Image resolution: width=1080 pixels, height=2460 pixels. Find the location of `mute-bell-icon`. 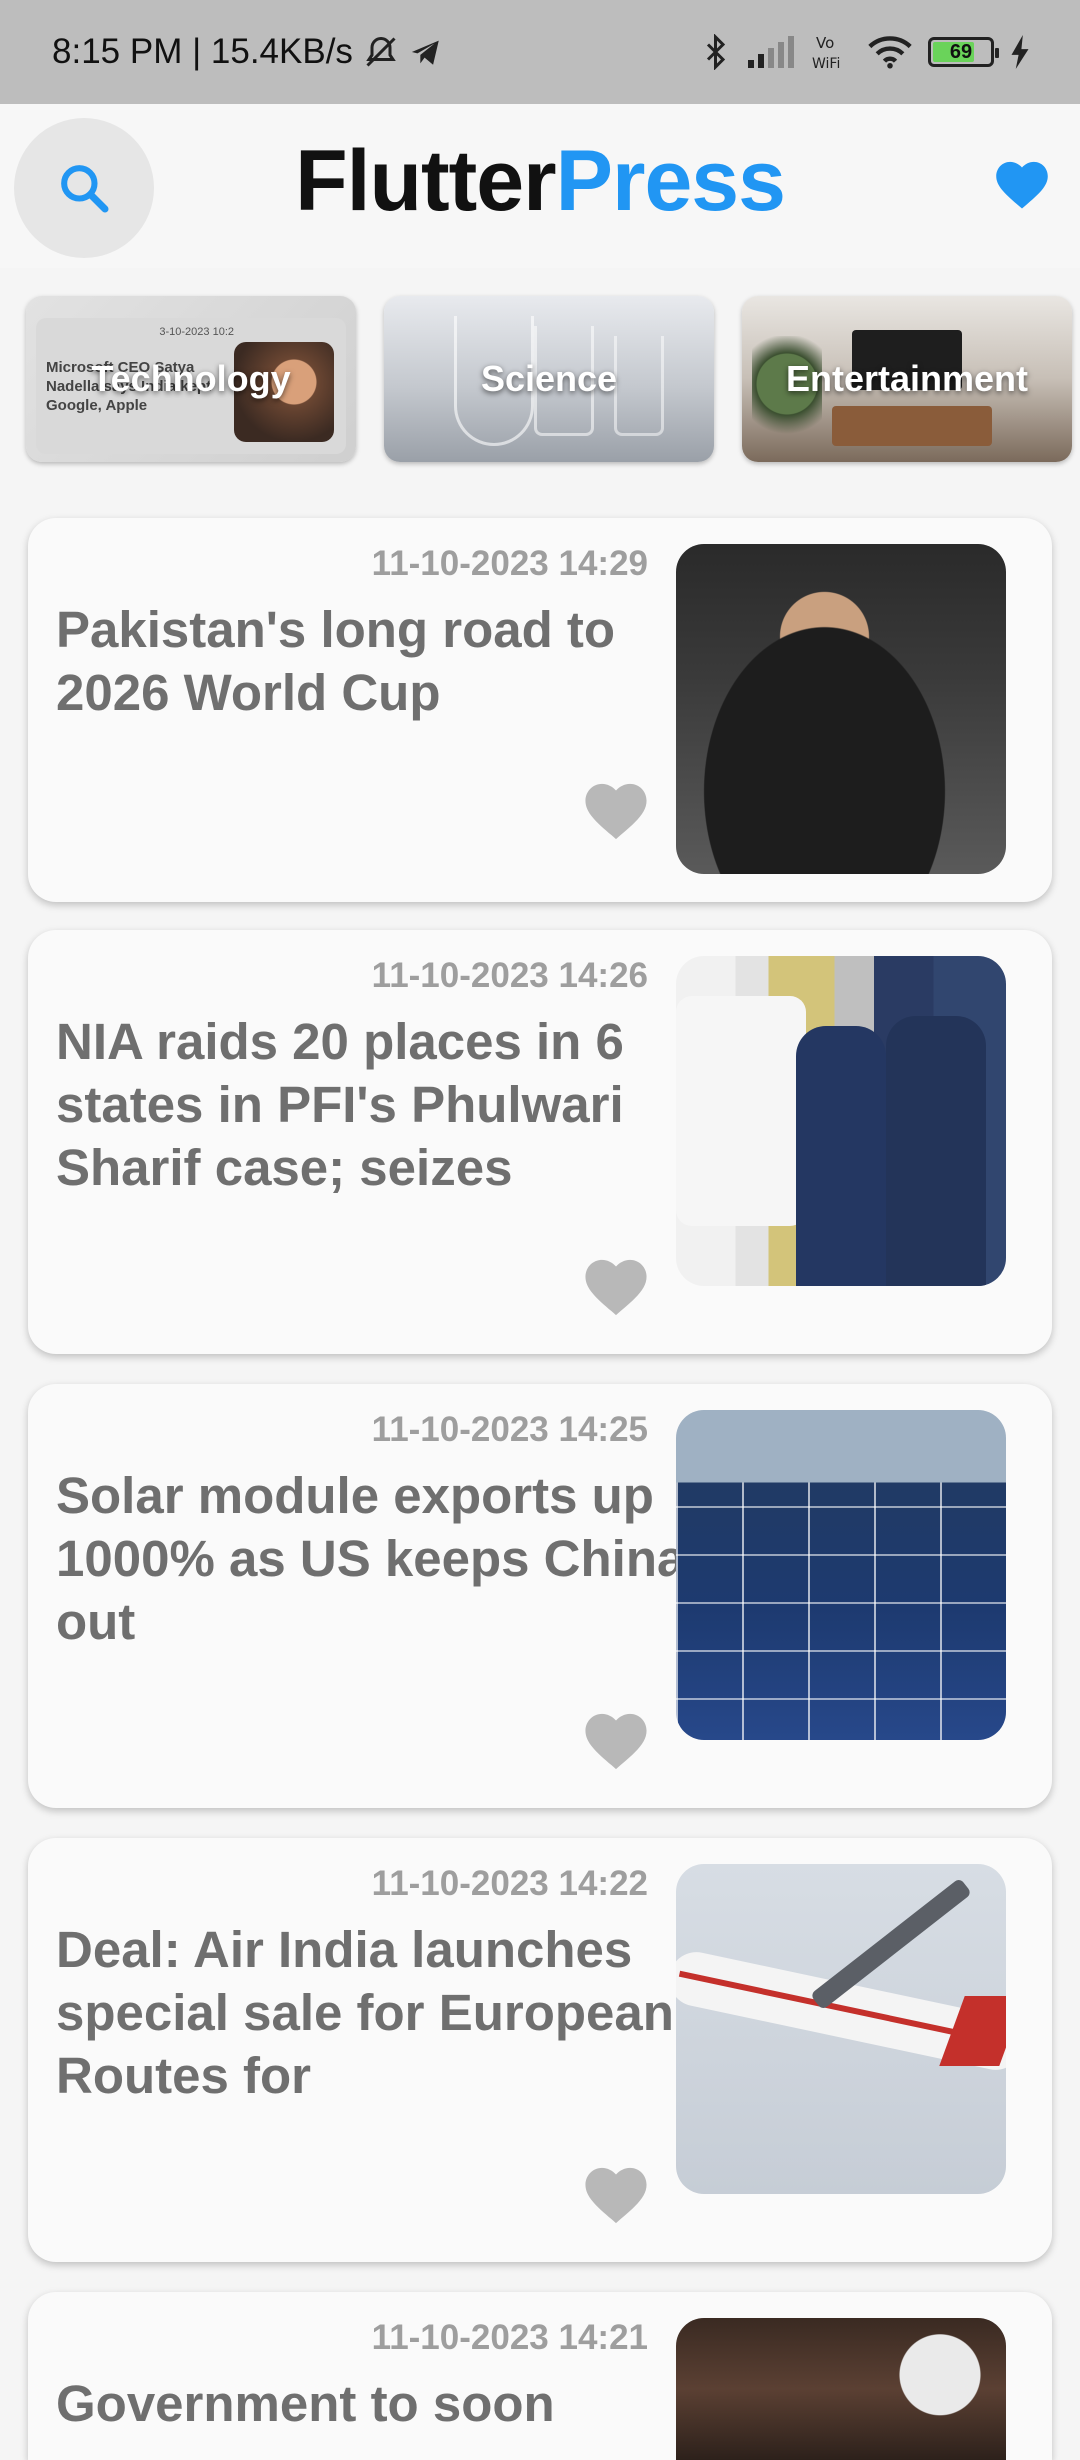

mute-bell-icon is located at coordinates (381, 52).